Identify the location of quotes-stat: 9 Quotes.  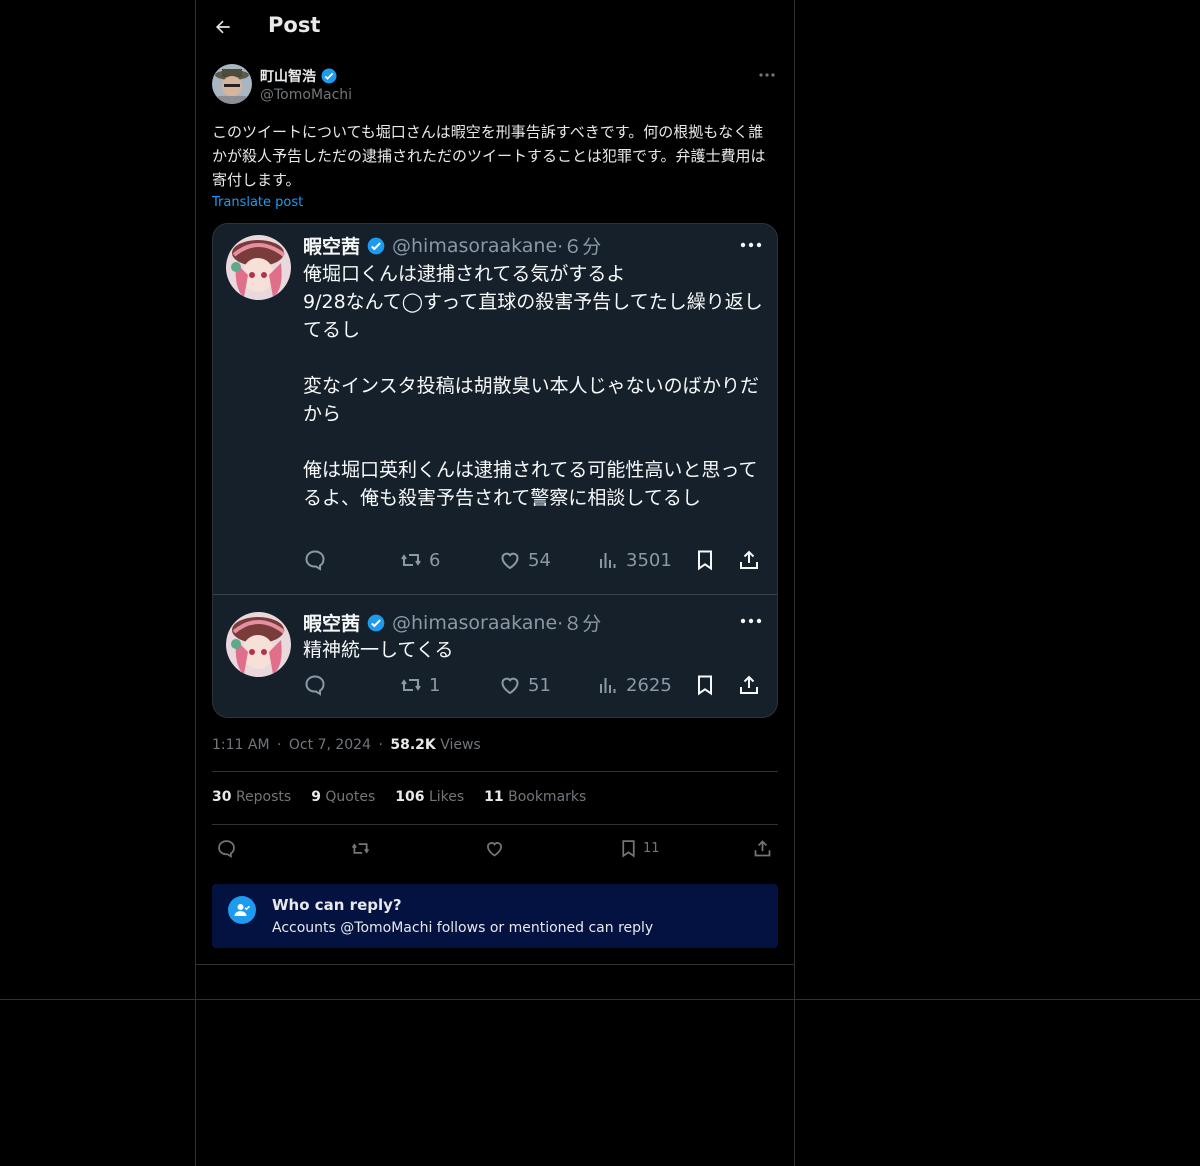
(343, 797).